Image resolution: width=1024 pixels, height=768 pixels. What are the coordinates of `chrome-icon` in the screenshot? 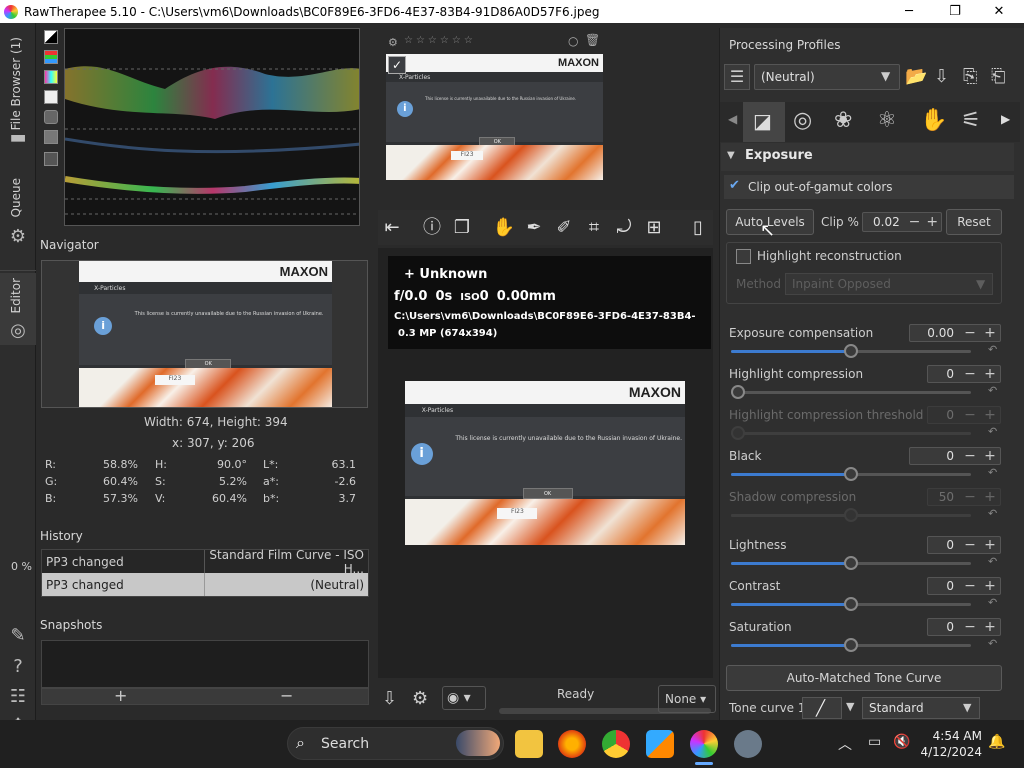 It's located at (616, 744).